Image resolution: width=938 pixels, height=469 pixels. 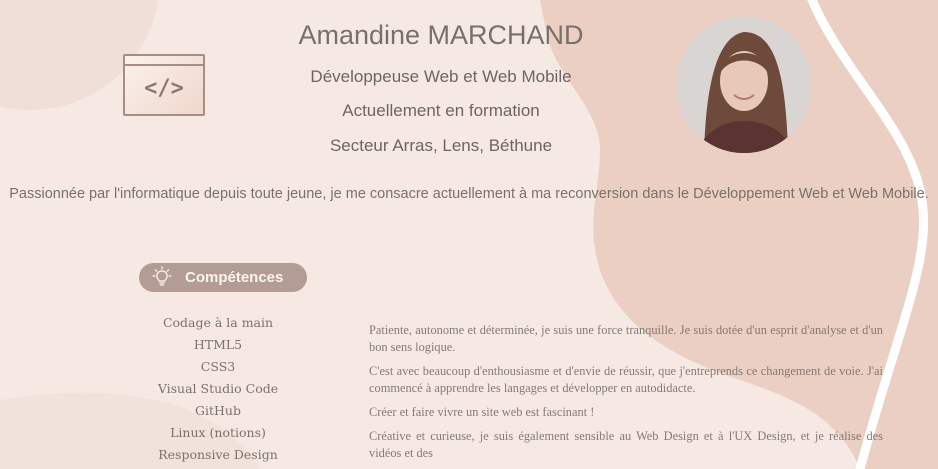 What do you see at coordinates (218, 366) in the screenshot?
I see `skill-item: CSS3` at bounding box center [218, 366].